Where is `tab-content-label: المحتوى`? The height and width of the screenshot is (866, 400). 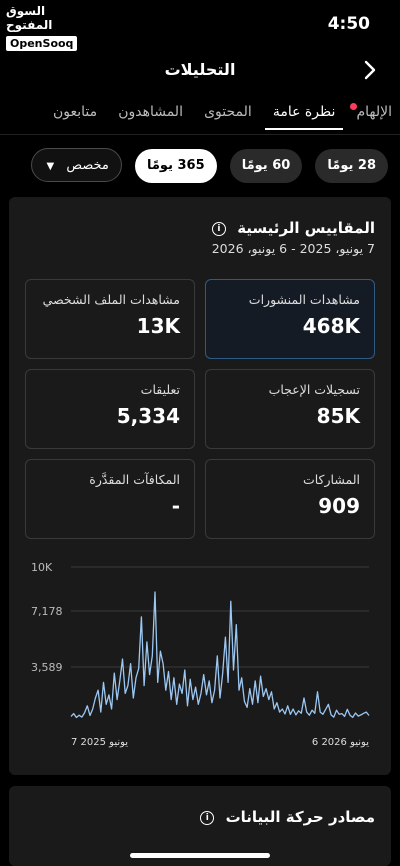
tab-content-label: المحتوى is located at coordinates (228, 112).